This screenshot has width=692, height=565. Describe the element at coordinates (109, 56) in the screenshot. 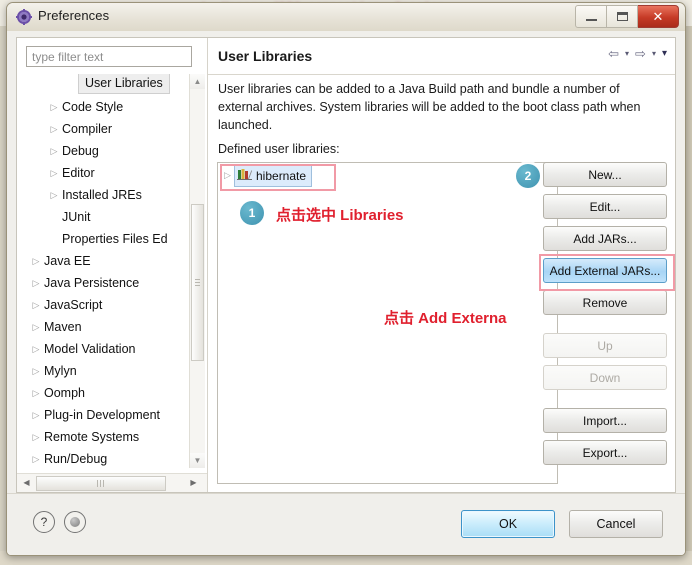

I see `filter-input-wrapper: type filter text` at that location.